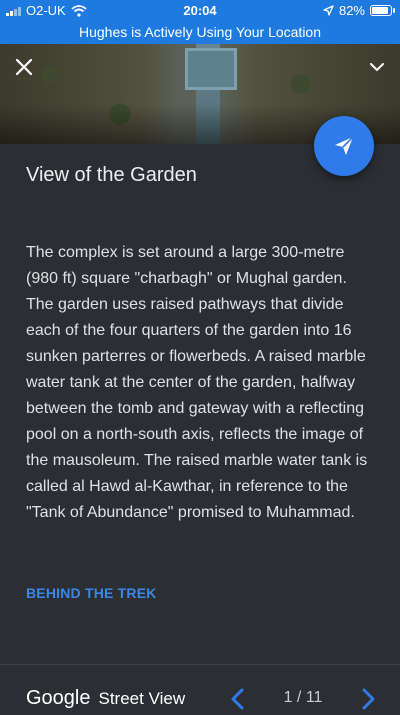 The image size is (400, 715). Describe the element at coordinates (200, 688) in the screenshot. I see `footer: Google Street View 1 / 11` at that location.